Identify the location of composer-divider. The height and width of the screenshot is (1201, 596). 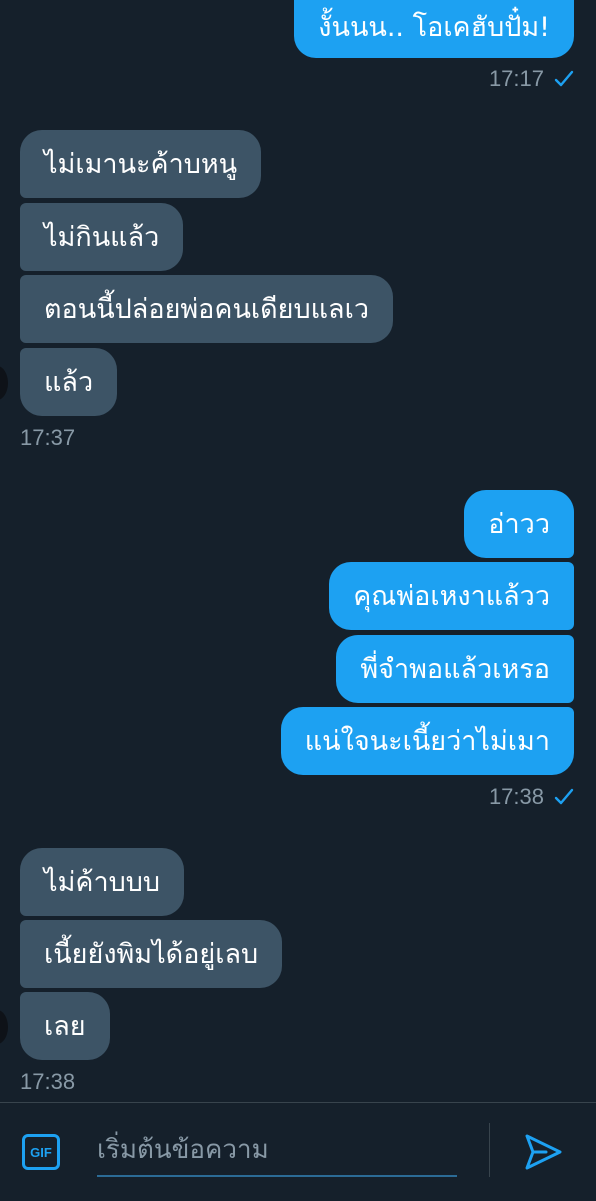
(489, 1150).